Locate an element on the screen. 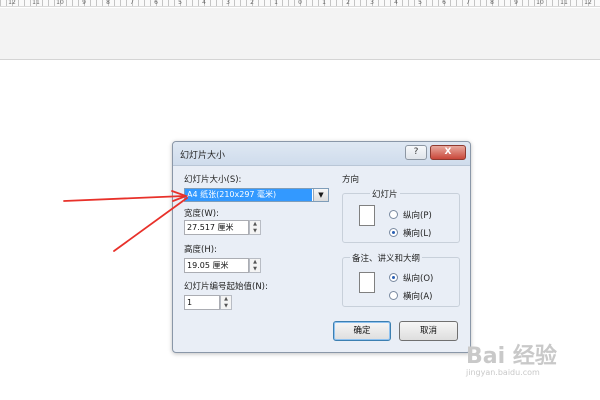 Image resolution: width=600 pixels, height=400 pixels. annotation-arrow-horizontal is located at coordinates (124, 198).